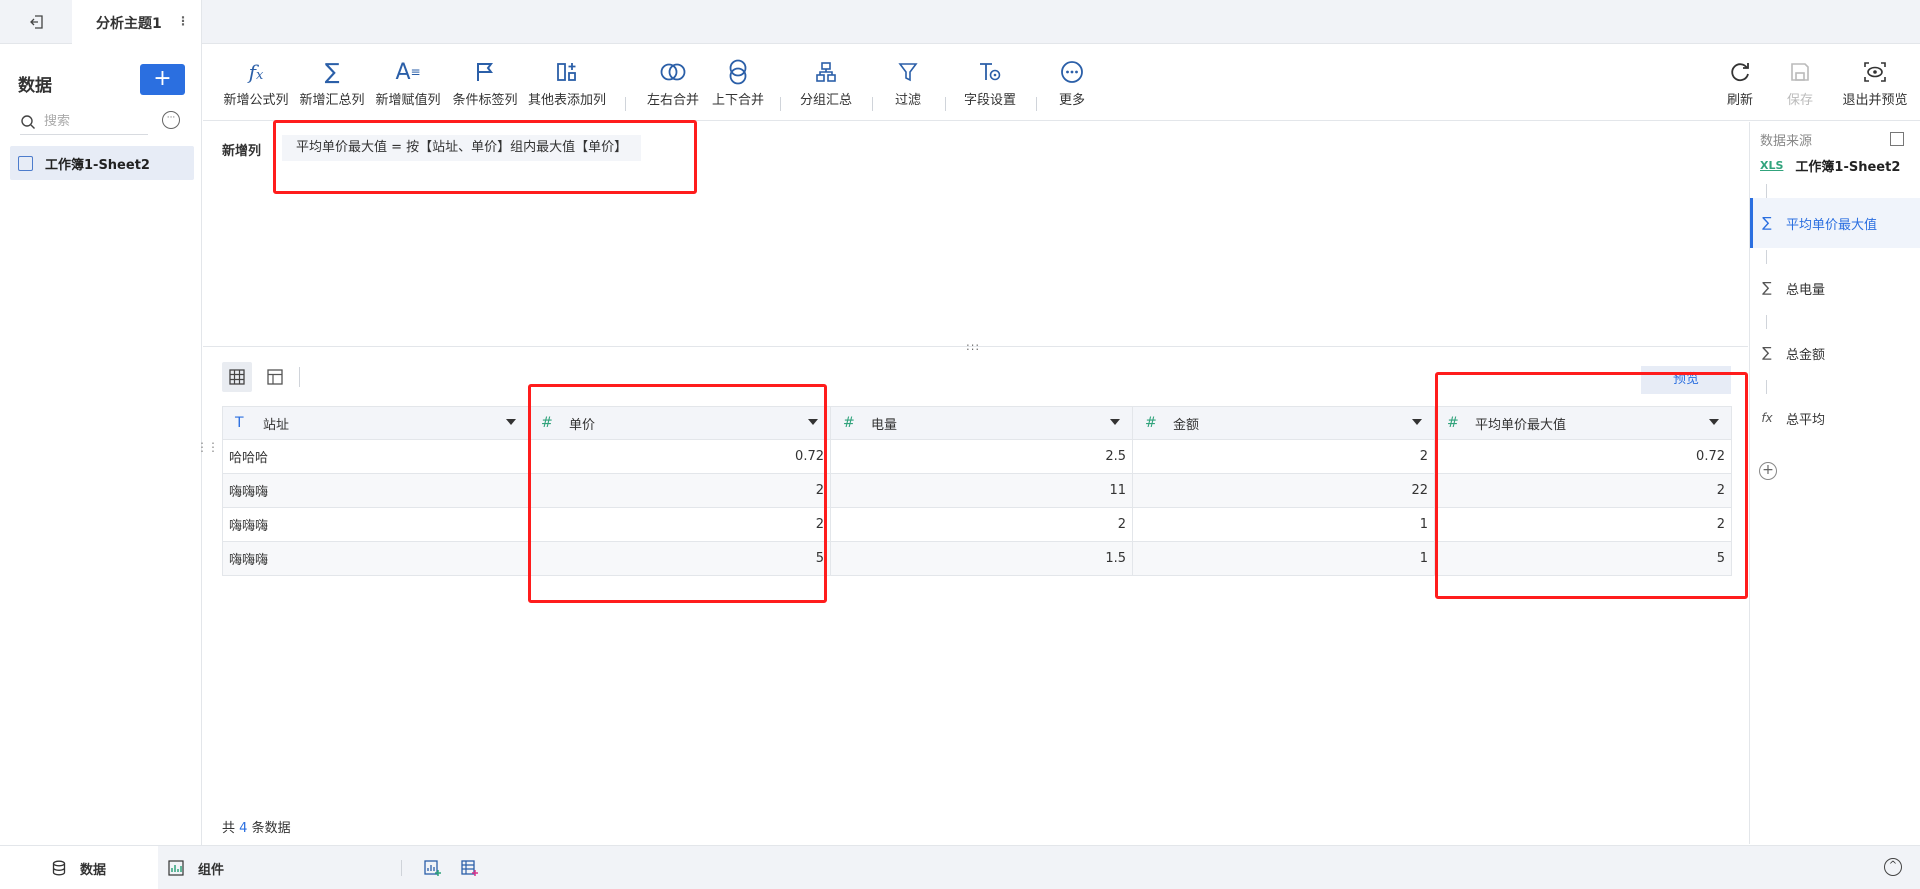 The height and width of the screenshot is (889, 1920). I want to click on exit-and-preview-button: 退出并预览, so click(1875, 82).